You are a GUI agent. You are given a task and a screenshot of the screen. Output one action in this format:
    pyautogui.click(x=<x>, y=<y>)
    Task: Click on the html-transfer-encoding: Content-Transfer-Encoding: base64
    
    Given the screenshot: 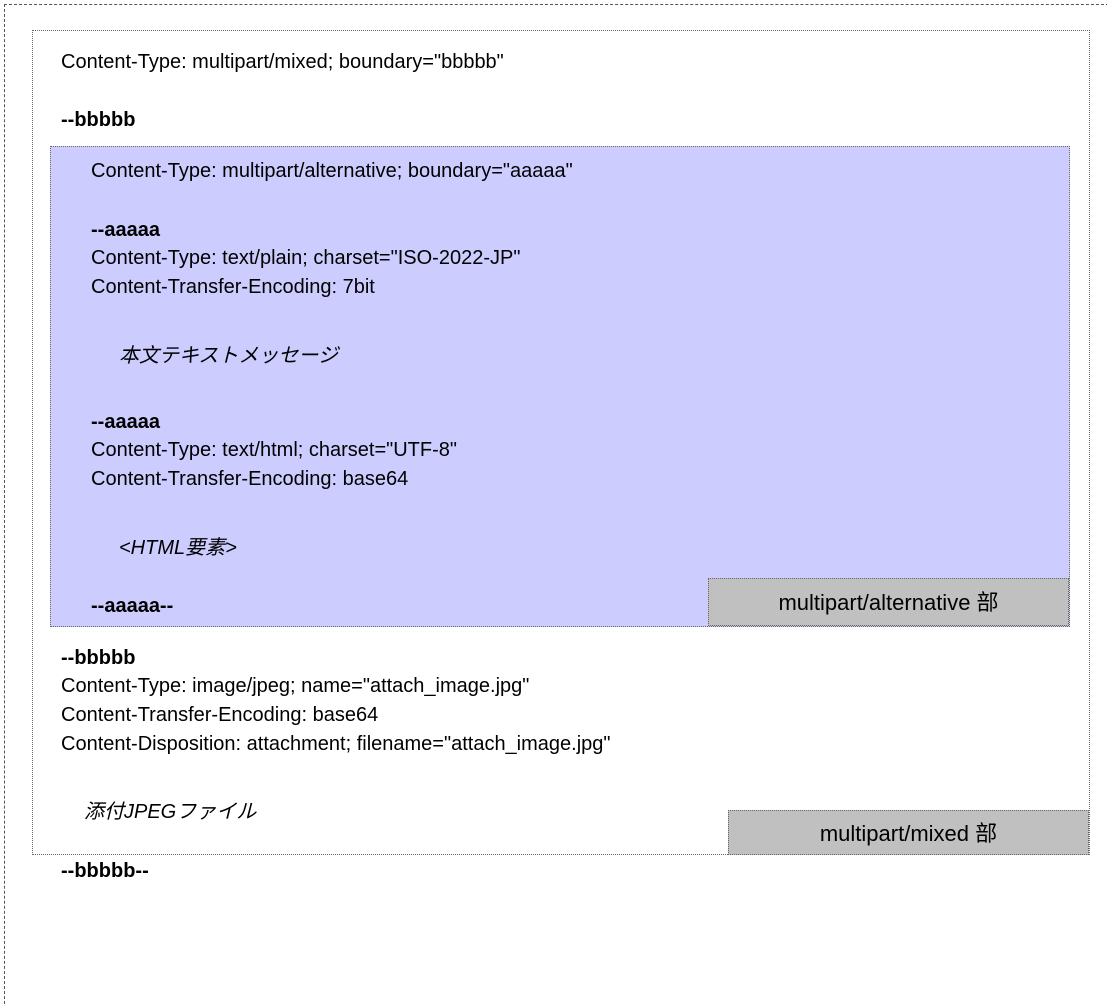 What is the action you would take?
    pyautogui.click(x=250, y=479)
    